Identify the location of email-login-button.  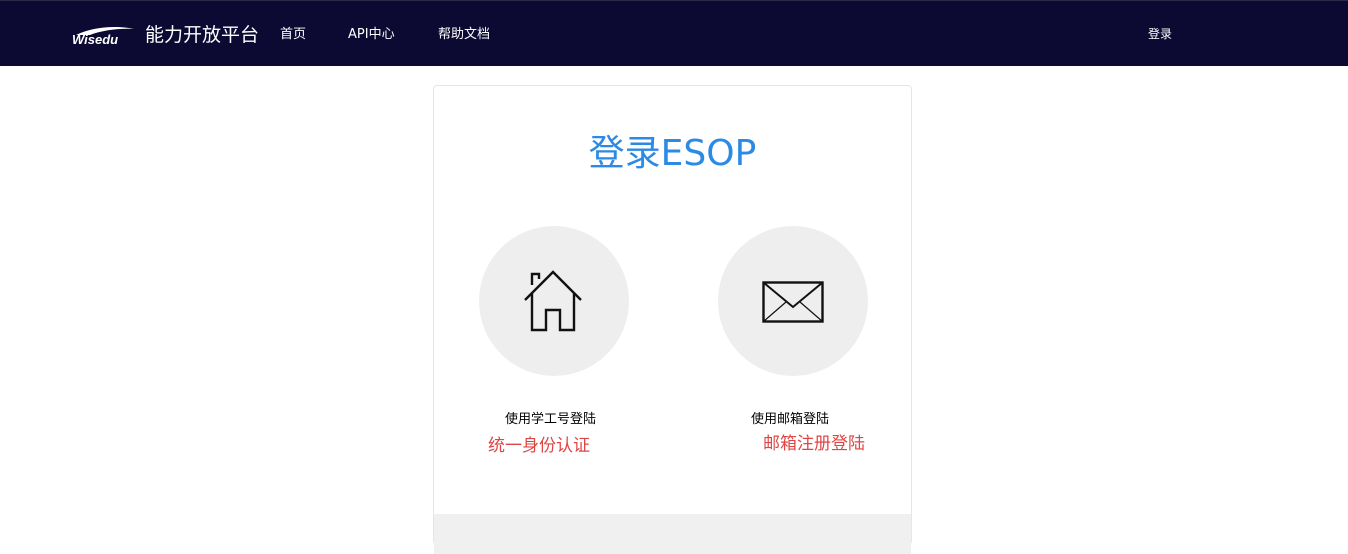
(793, 301).